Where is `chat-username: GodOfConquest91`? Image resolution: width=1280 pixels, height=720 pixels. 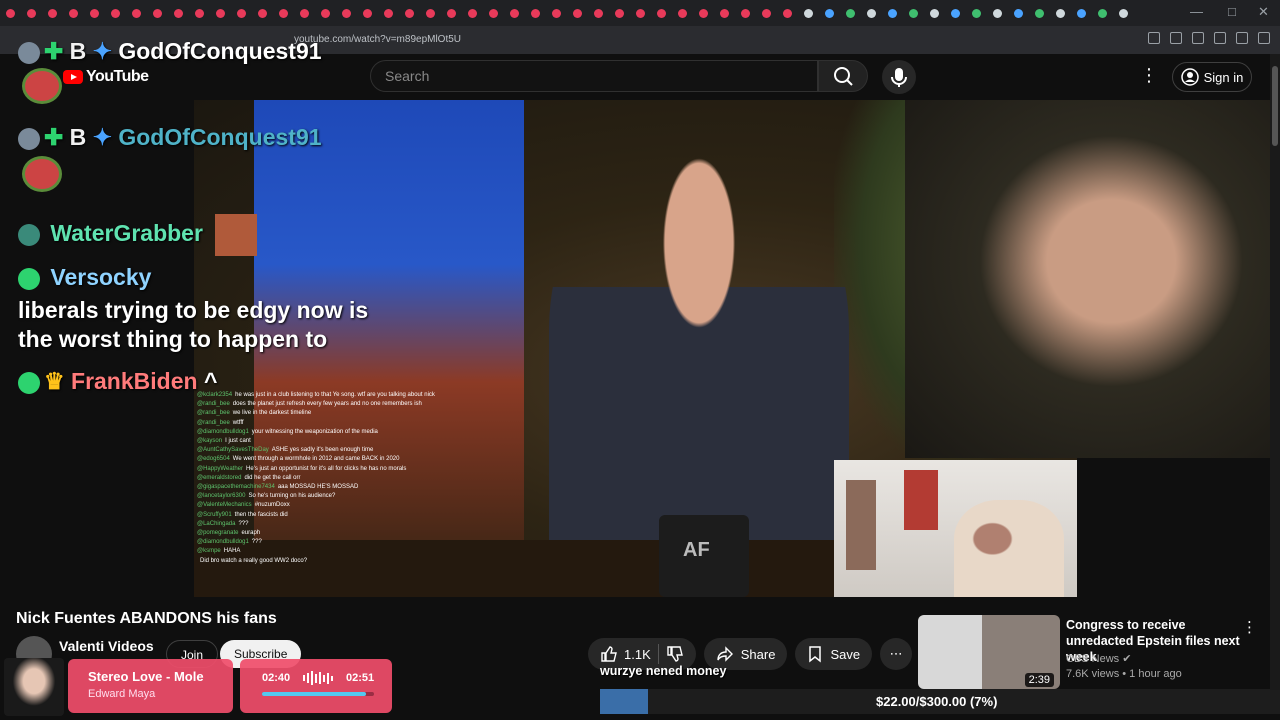
chat-username: GodOfConquest91 is located at coordinates (220, 51).